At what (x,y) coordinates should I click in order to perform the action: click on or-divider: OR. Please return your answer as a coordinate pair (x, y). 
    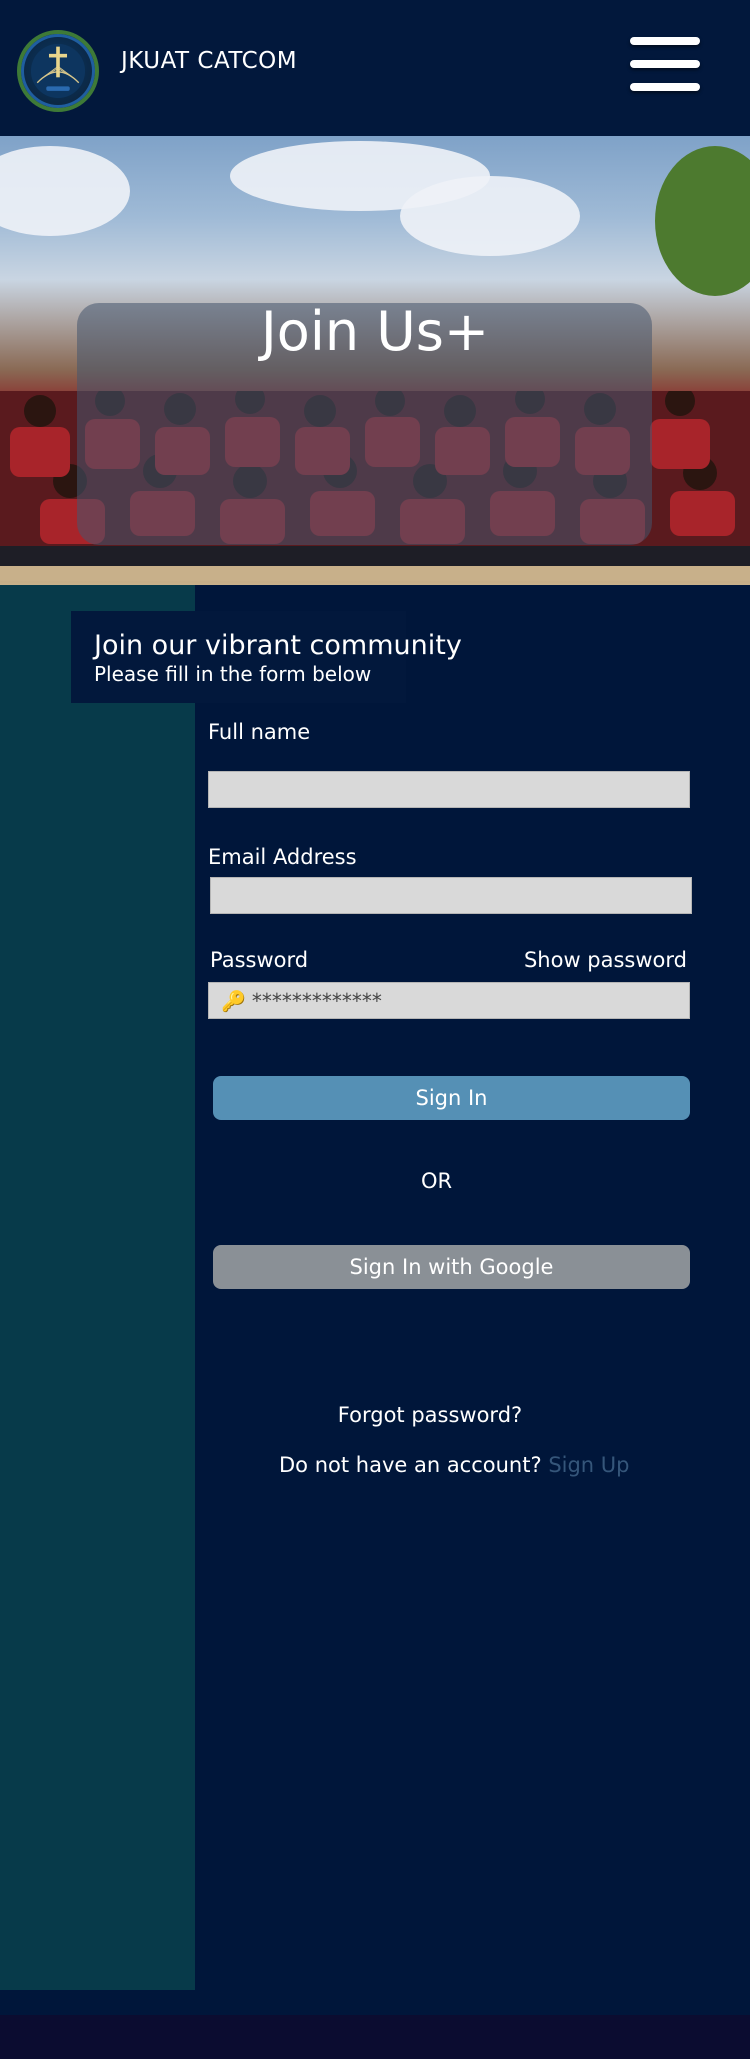
    Looking at the image, I should click on (437, 1181).